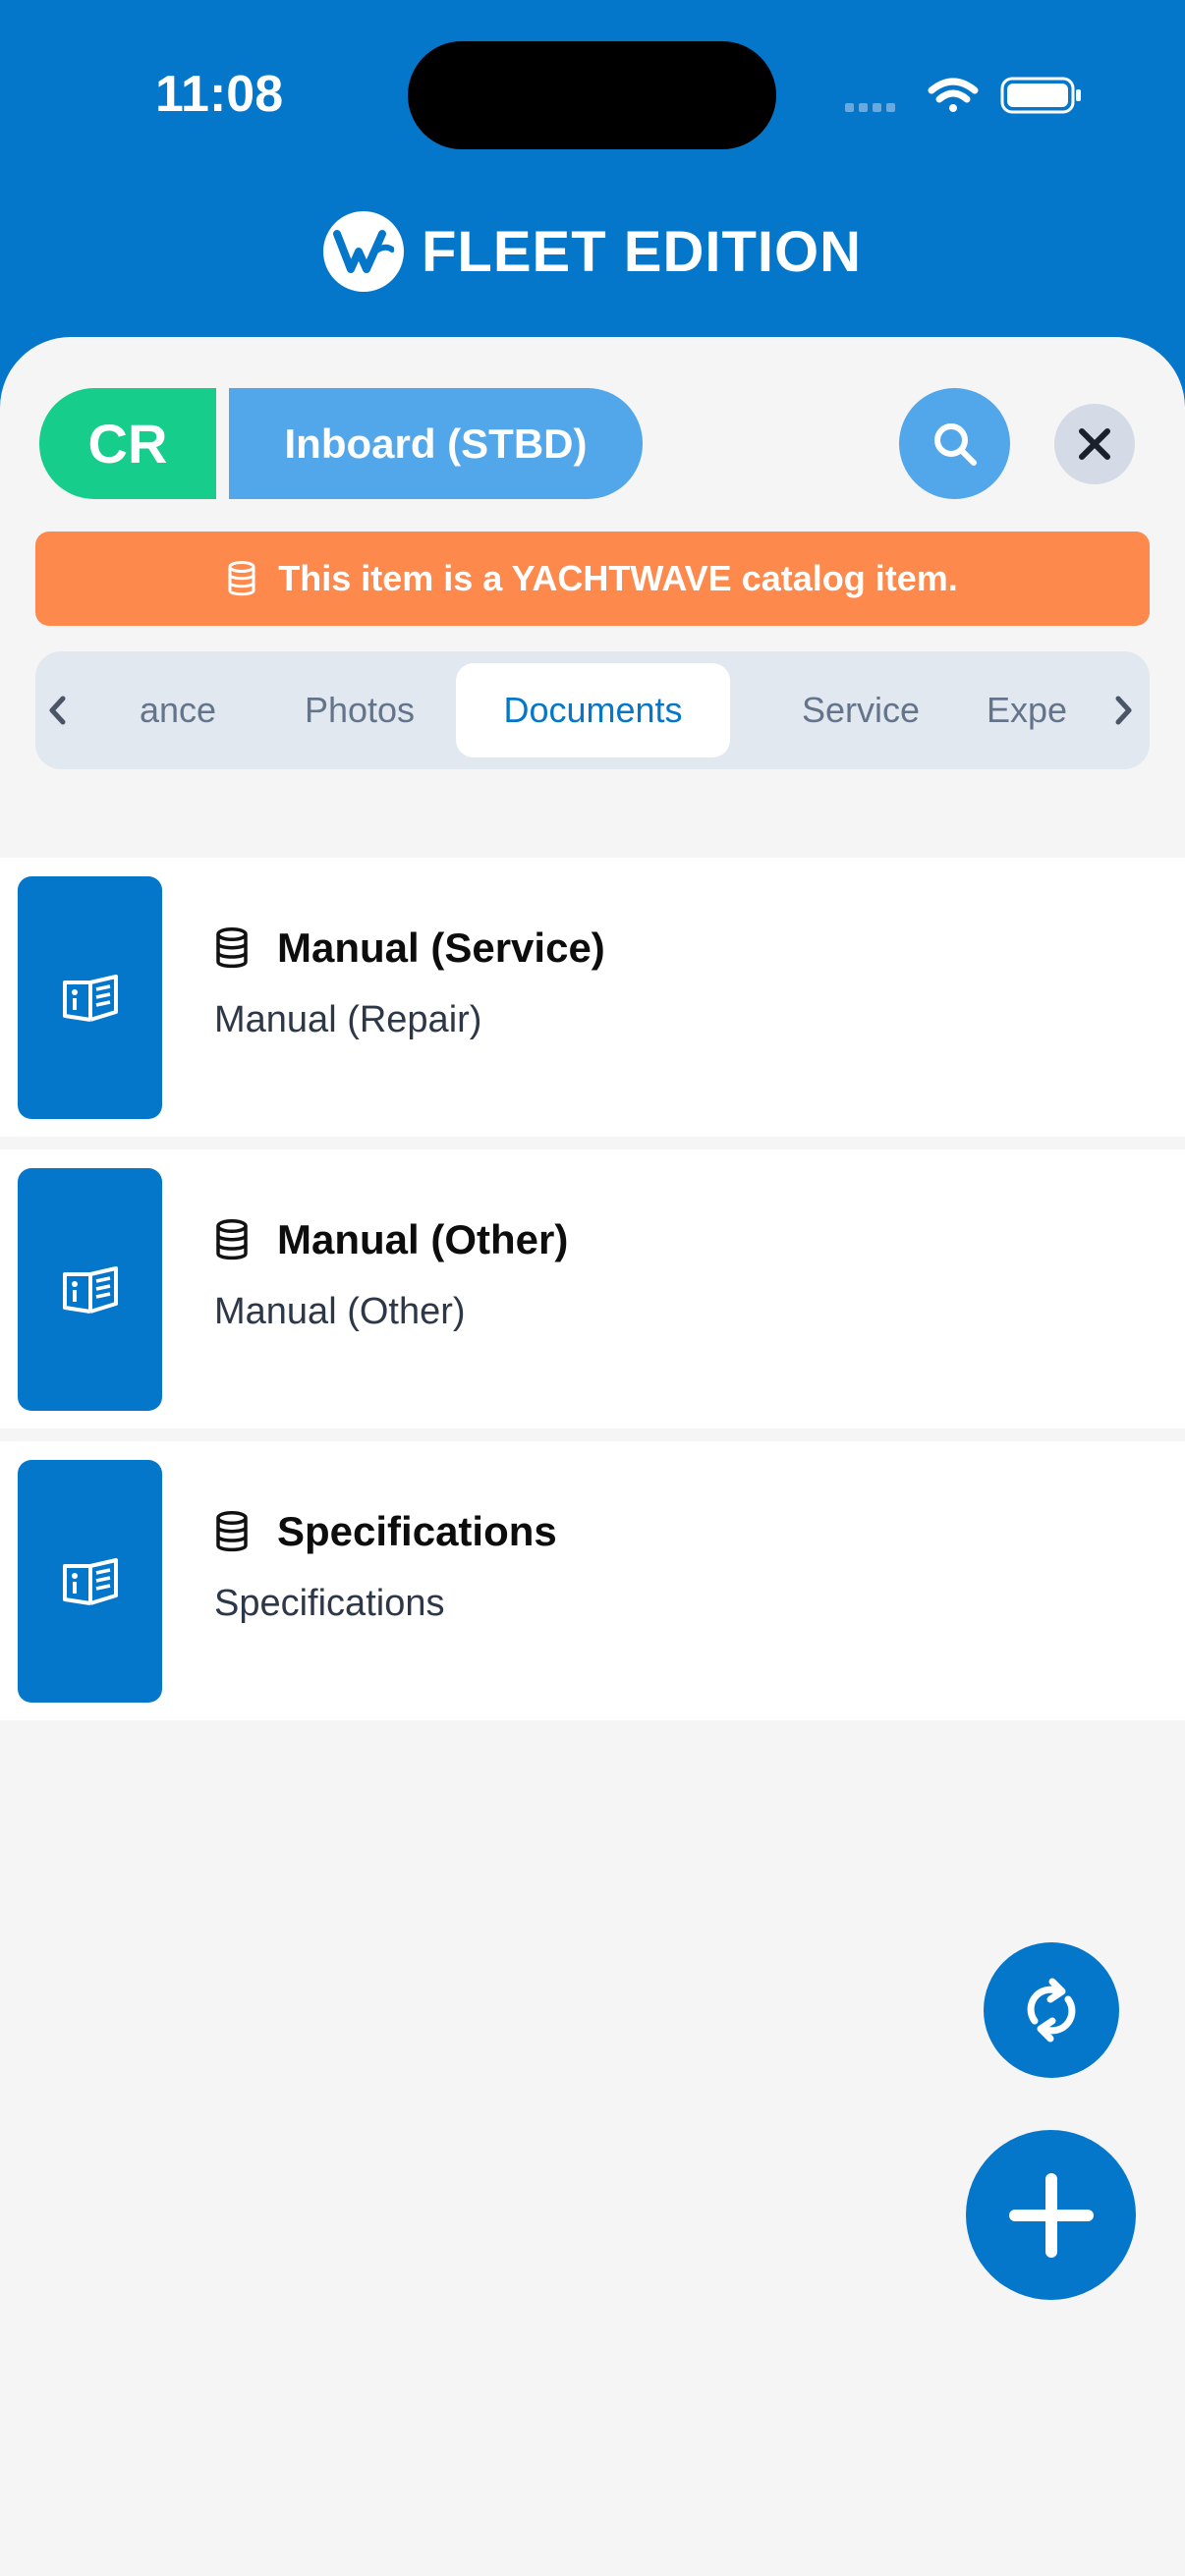 The height and width of the screenshot is (2576, 1185). What do you see at coordinates (340, 1311) in the screenshot?
I see `document-subtitle: Manual (Other)` at bounding box center [340, 1311].